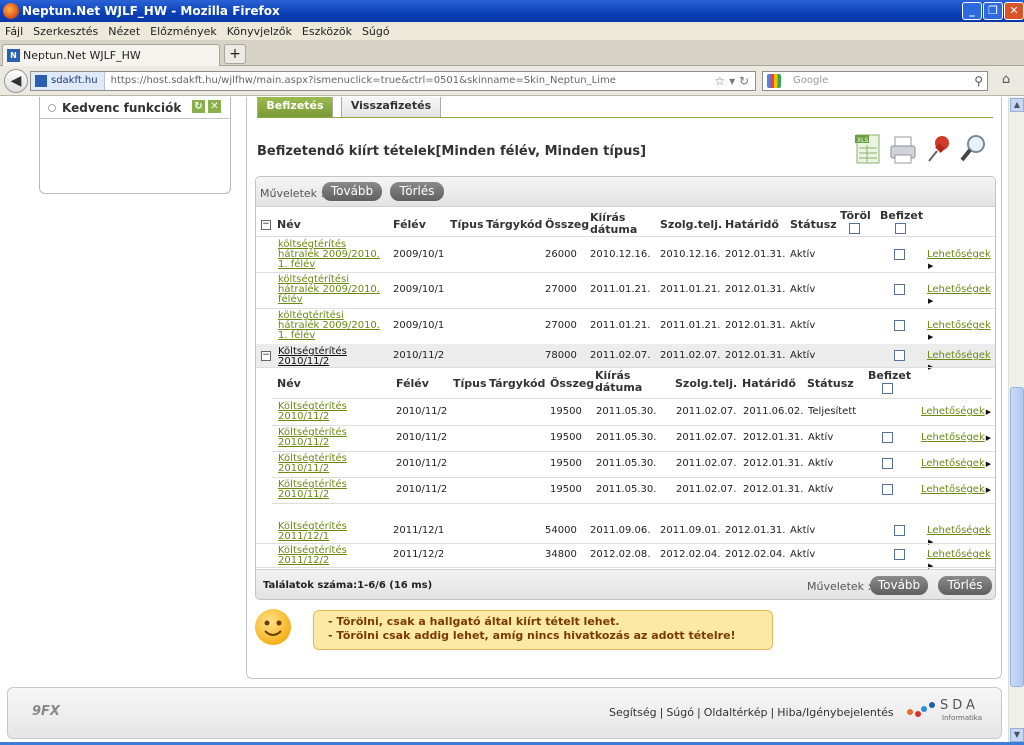  What do you see at coordinates (736, 712) in the screenshot?
I see `footer-link-sitemap: Oldaltérkép` at bounding box center [736, 712].